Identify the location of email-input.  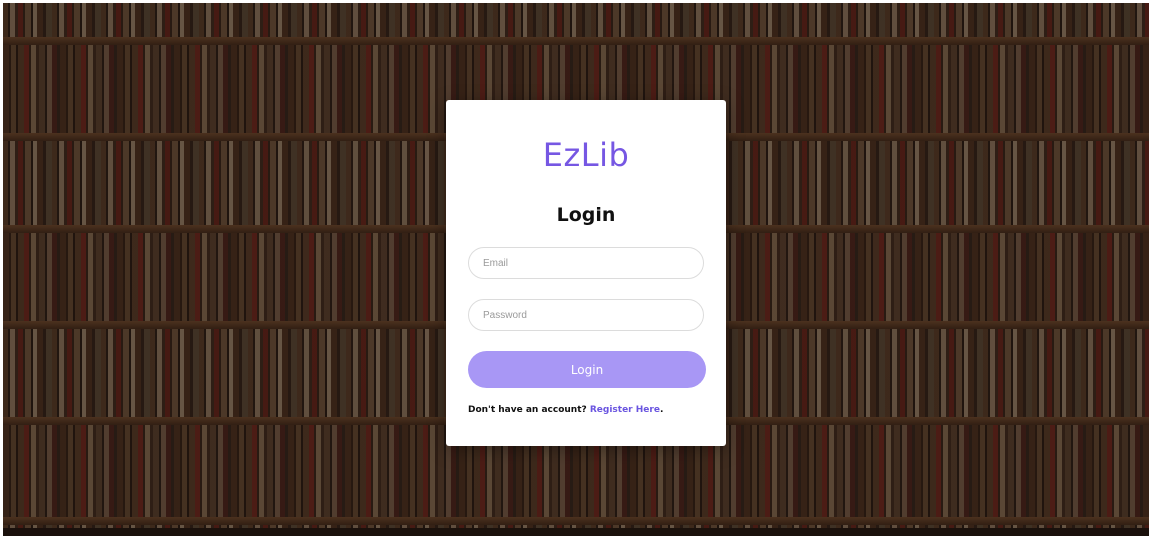
(586, 263).